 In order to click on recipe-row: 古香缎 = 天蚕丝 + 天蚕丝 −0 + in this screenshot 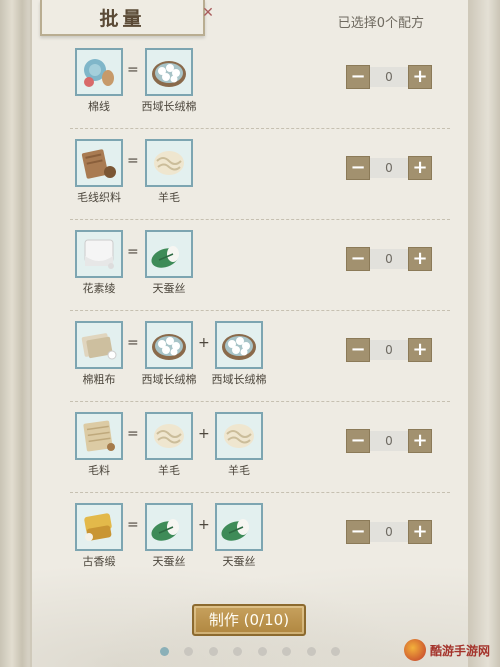, I will do `click(260, 538)`.